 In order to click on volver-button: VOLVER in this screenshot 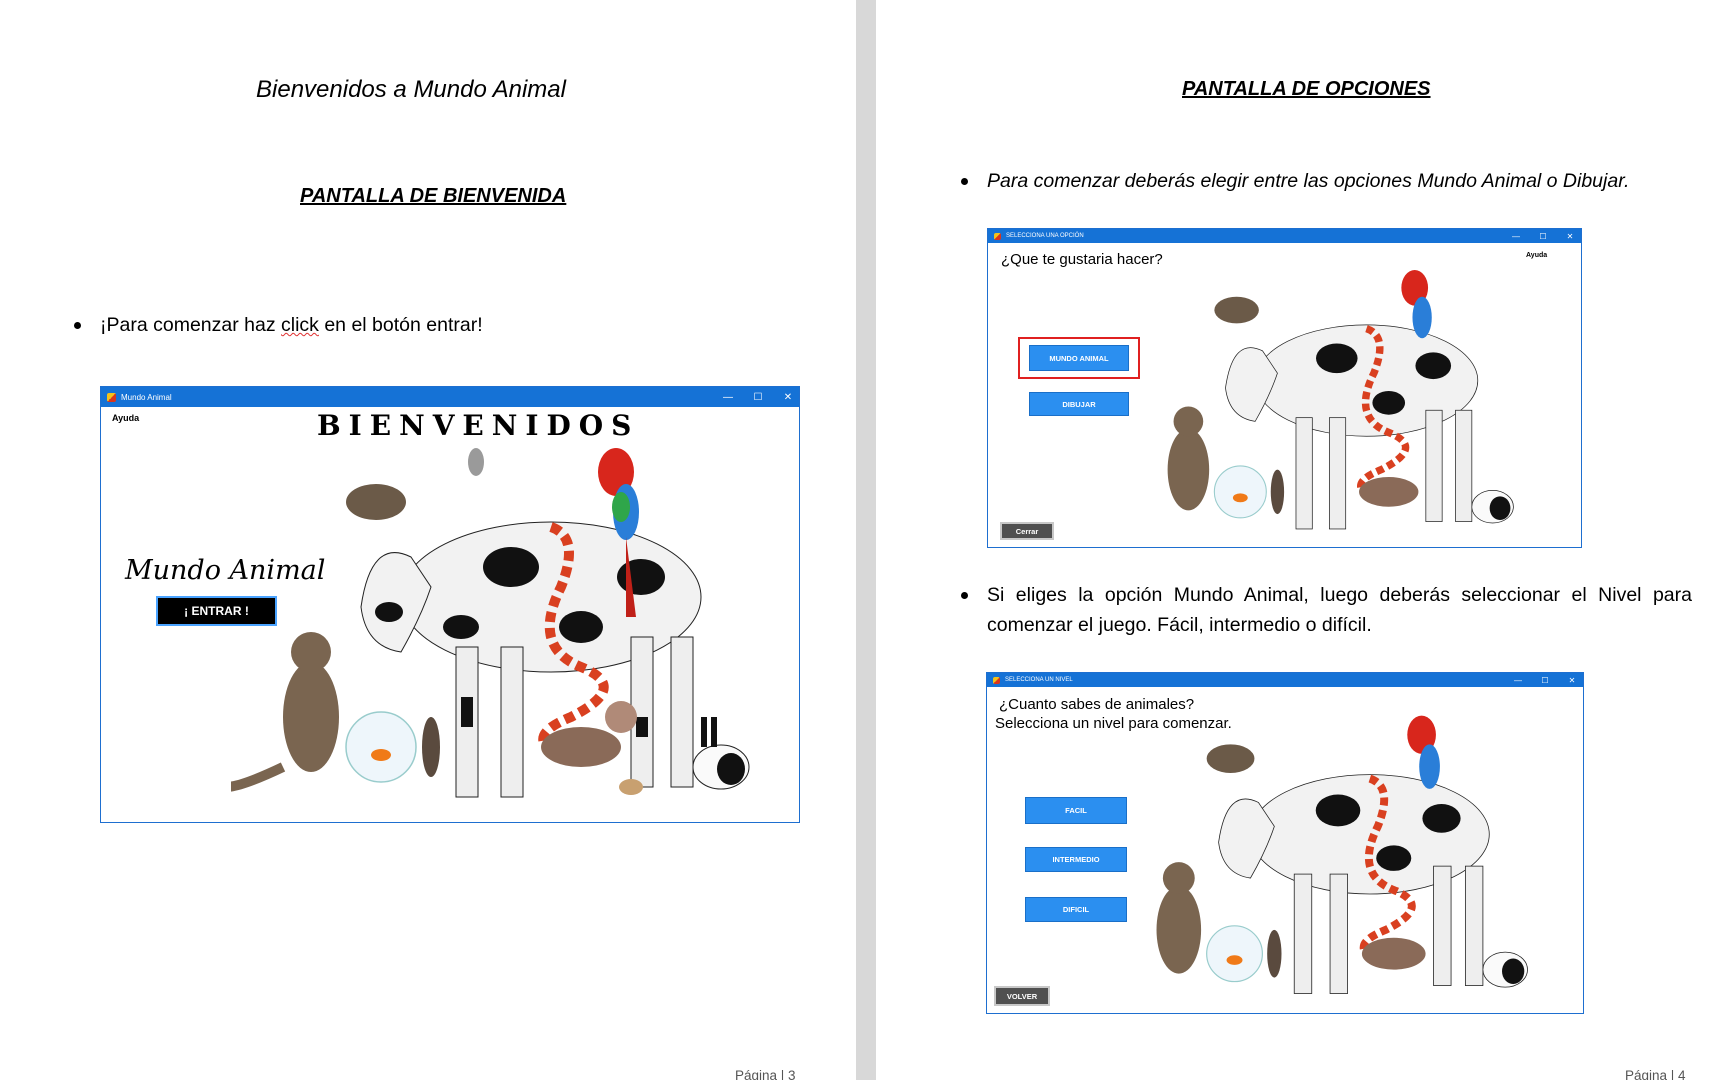, I will do `click(1022, 996)`.